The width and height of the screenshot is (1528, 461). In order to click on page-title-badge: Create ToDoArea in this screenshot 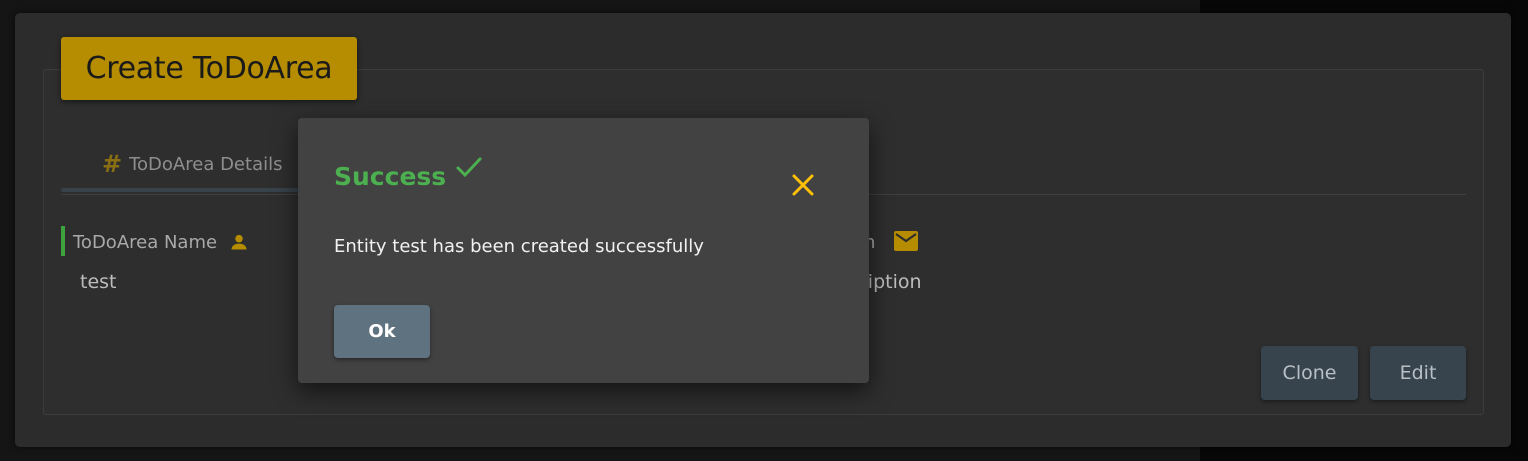, I will do `click(209, 68)`.